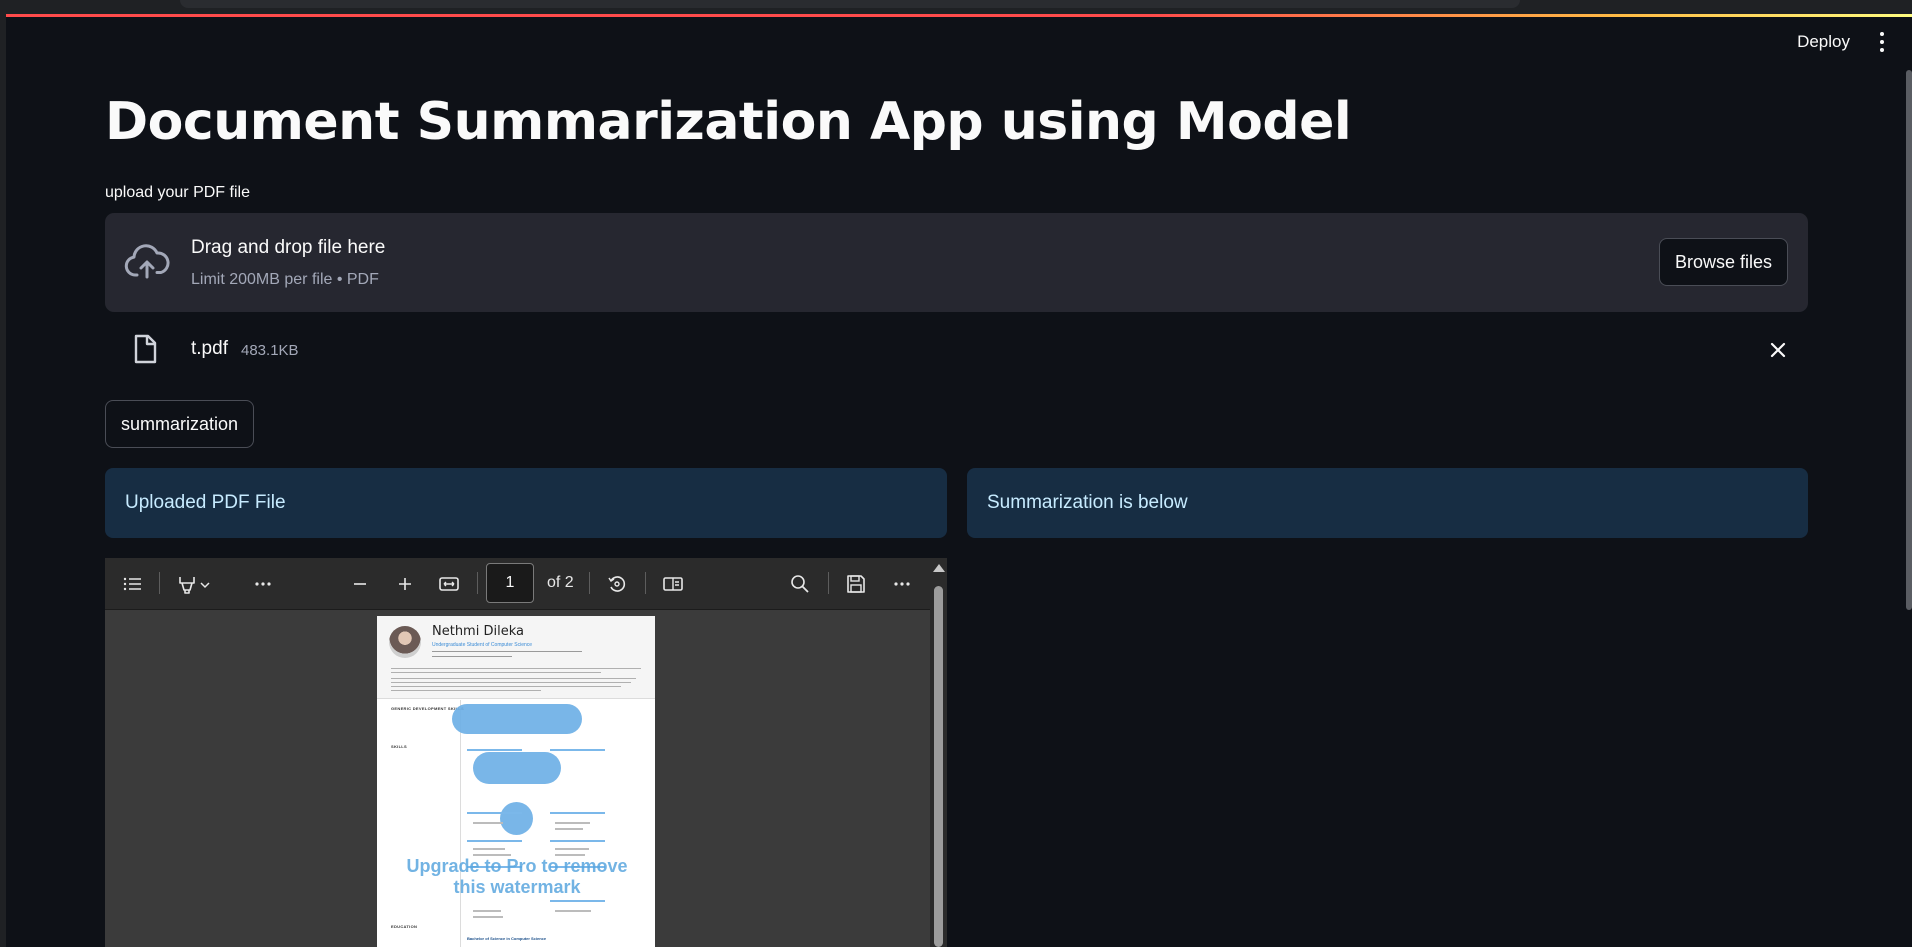  I want to click on fit-width-icon, so click(449, 584).